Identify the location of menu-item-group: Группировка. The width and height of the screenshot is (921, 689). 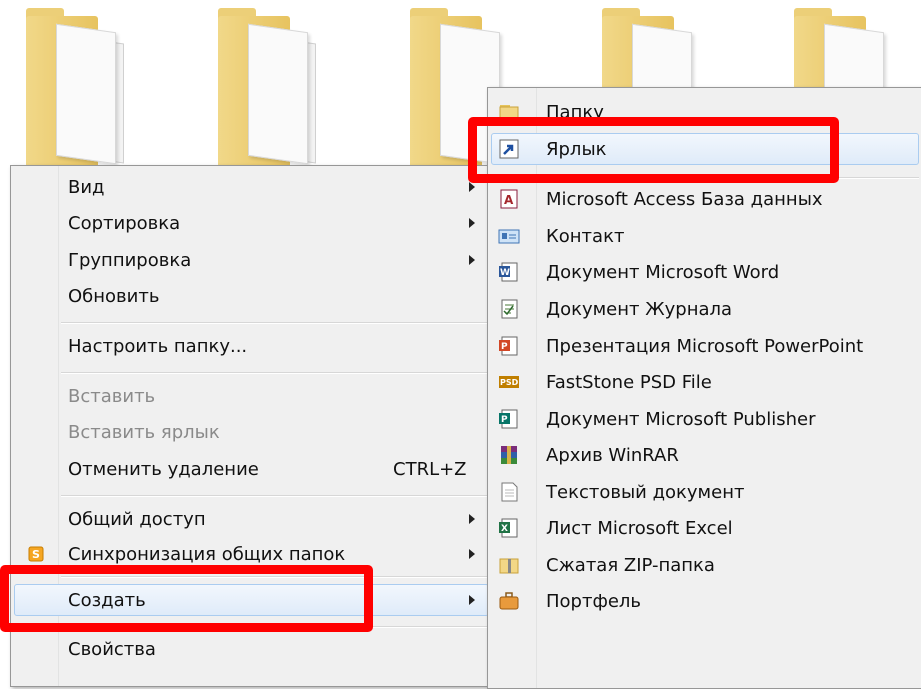
(254, 260).